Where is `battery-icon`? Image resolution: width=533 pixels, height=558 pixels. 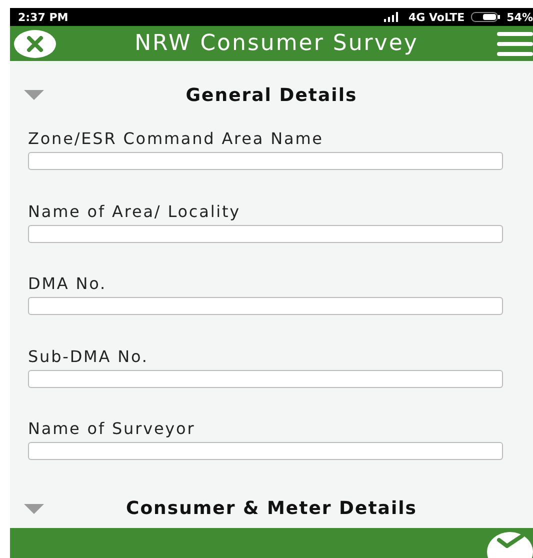 battery-icon is located at coordinates (485, 17).